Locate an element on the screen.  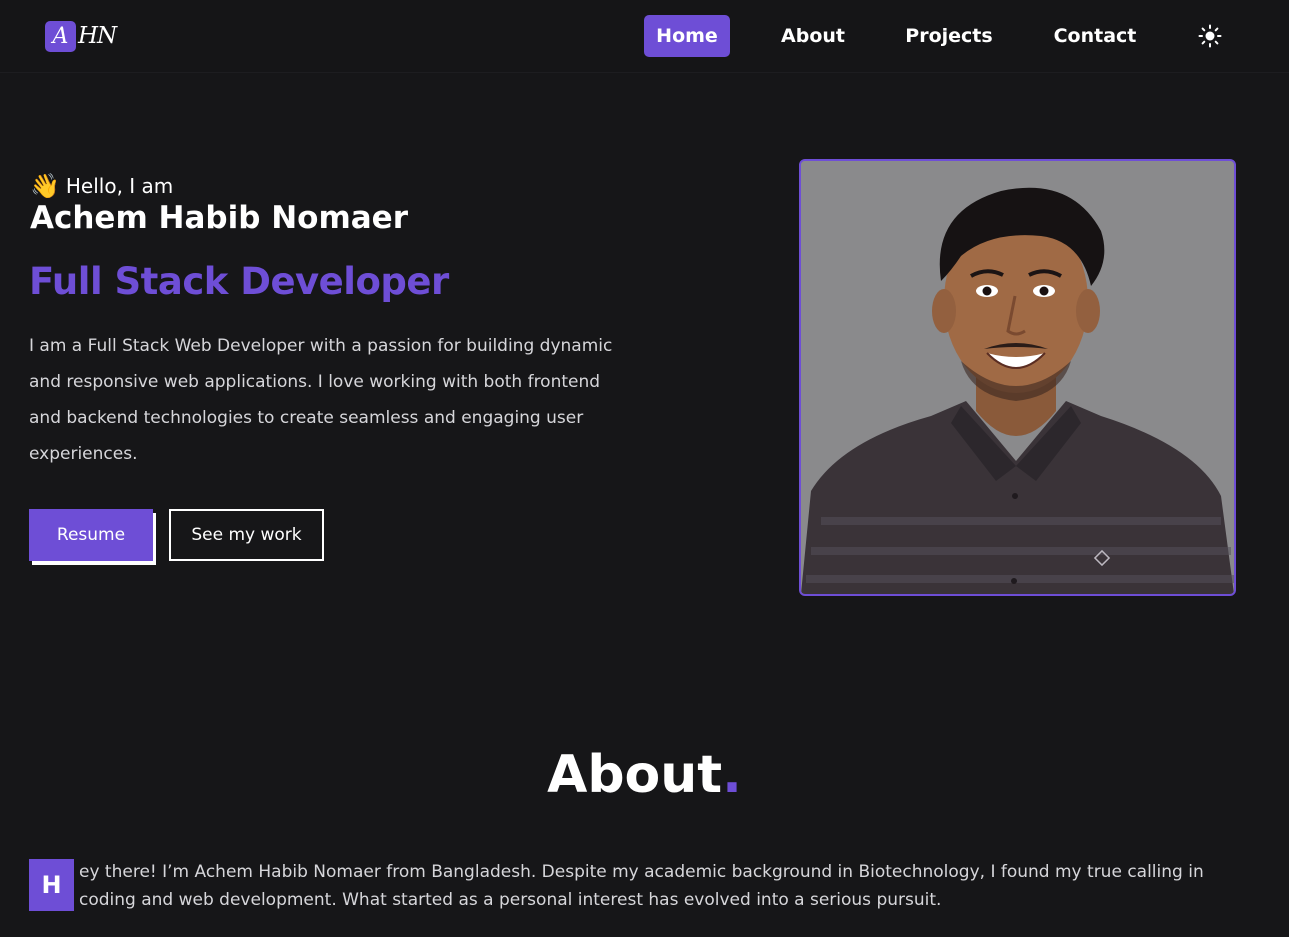
see-my-work-button: See my work is located at coordinates (246, 535).